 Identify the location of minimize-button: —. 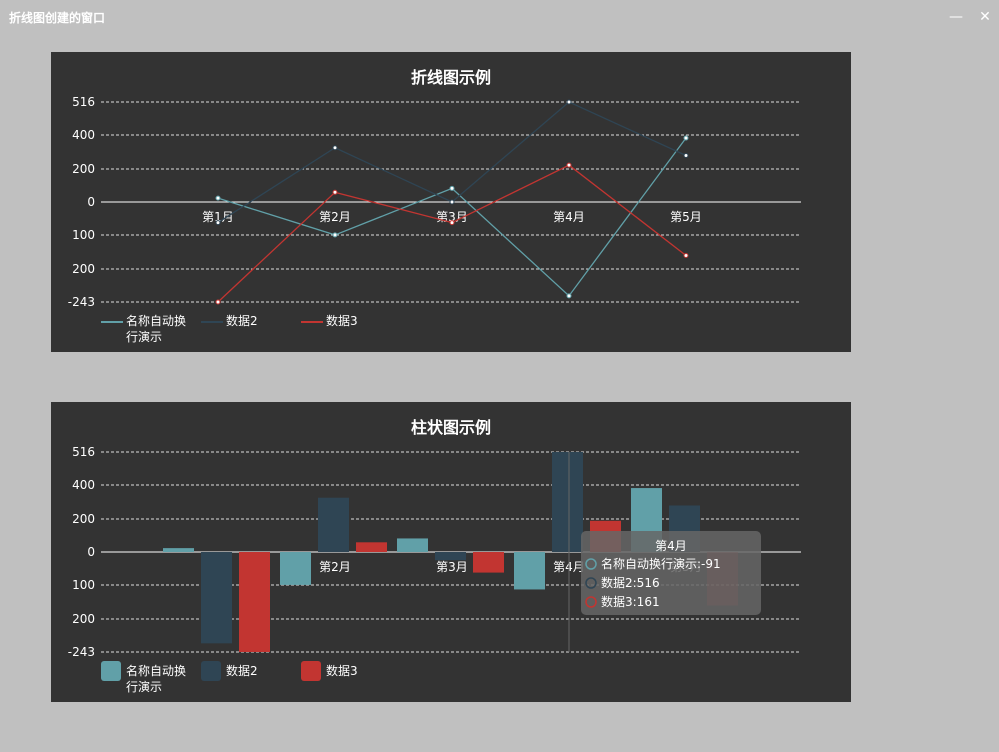
(956, 17).